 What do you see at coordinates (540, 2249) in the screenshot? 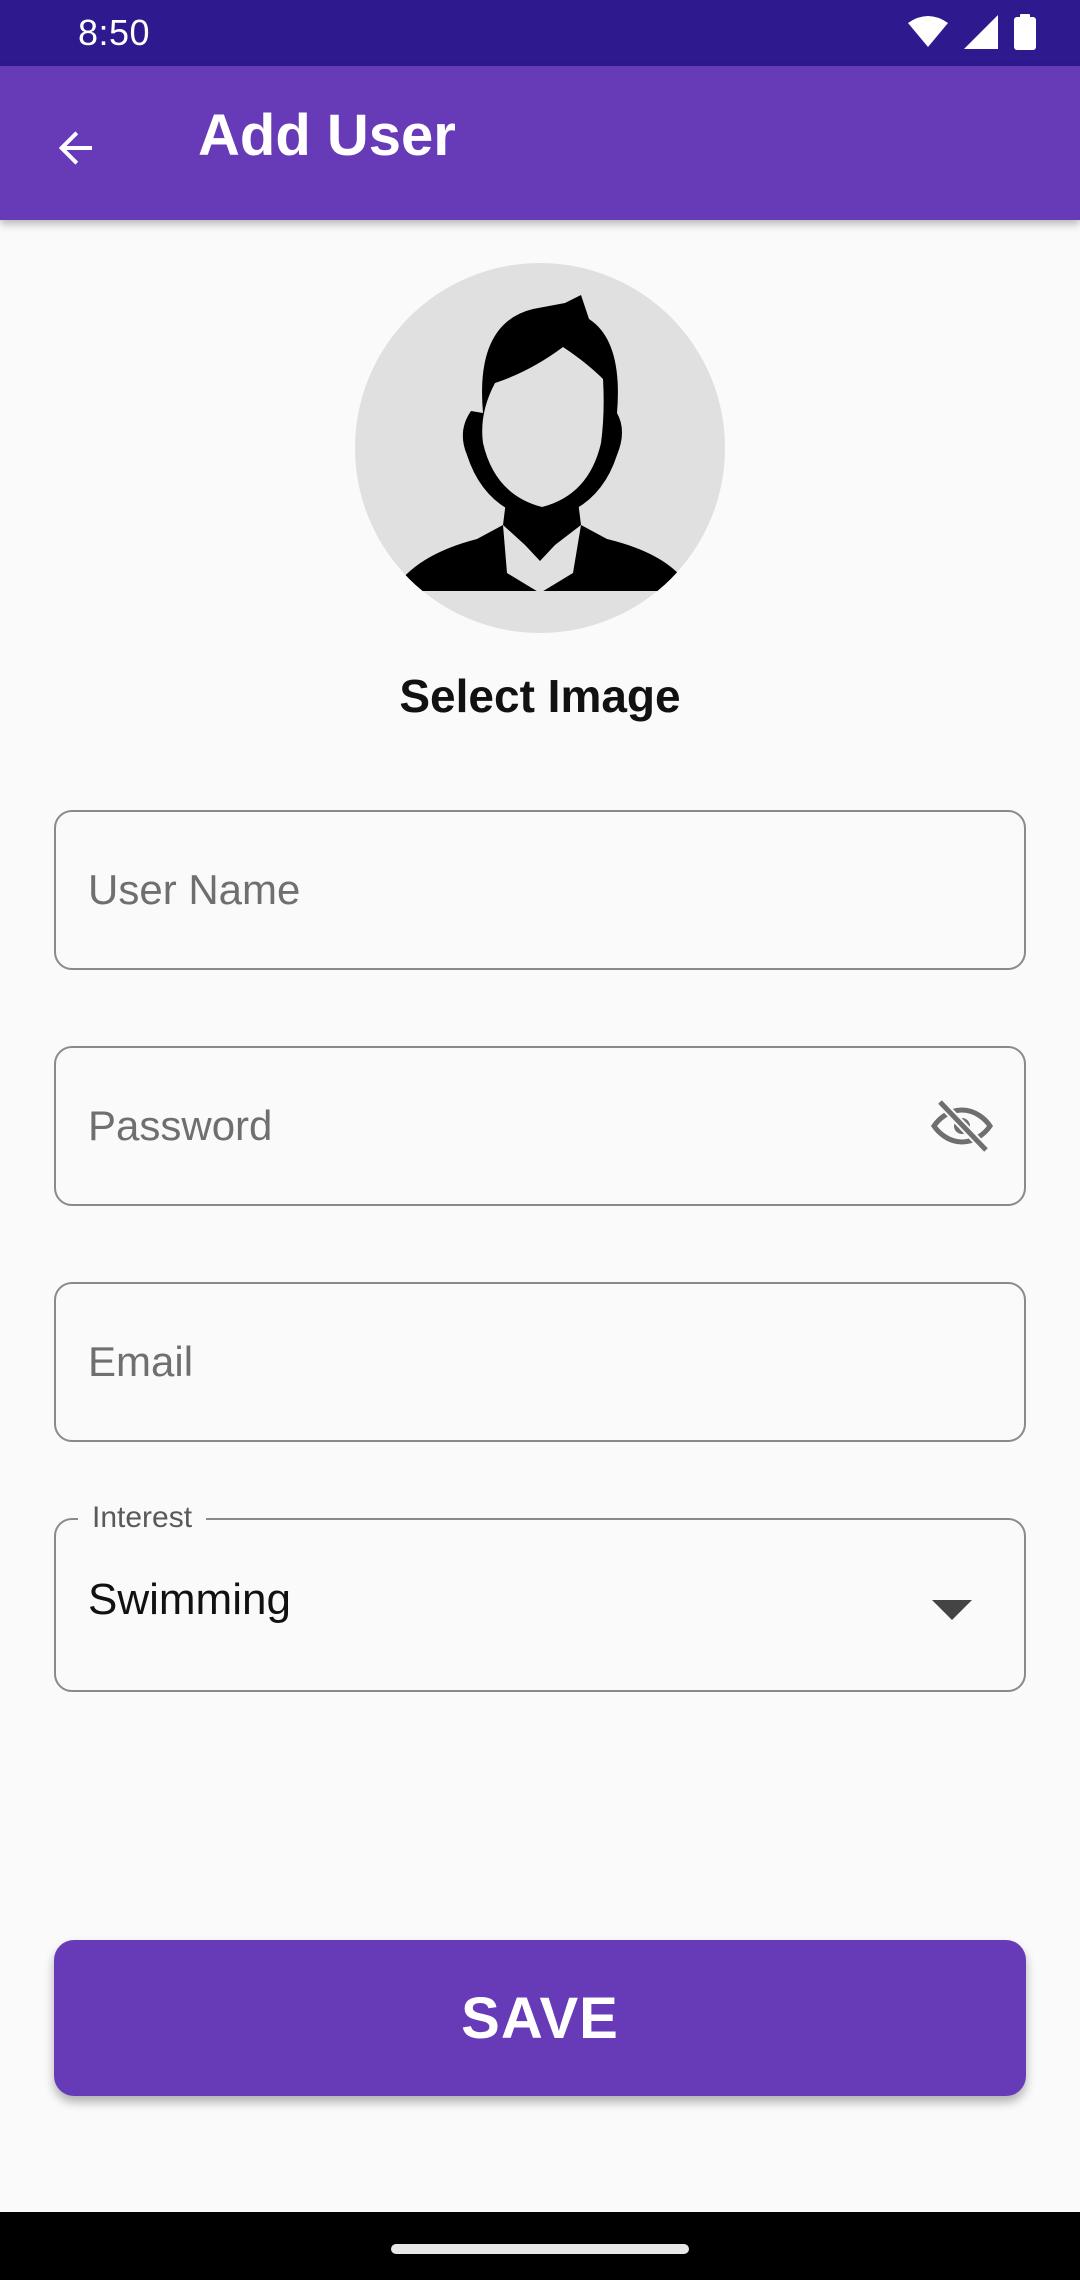
I see `home-gesture-handle` at bounding box center [540, 2249].